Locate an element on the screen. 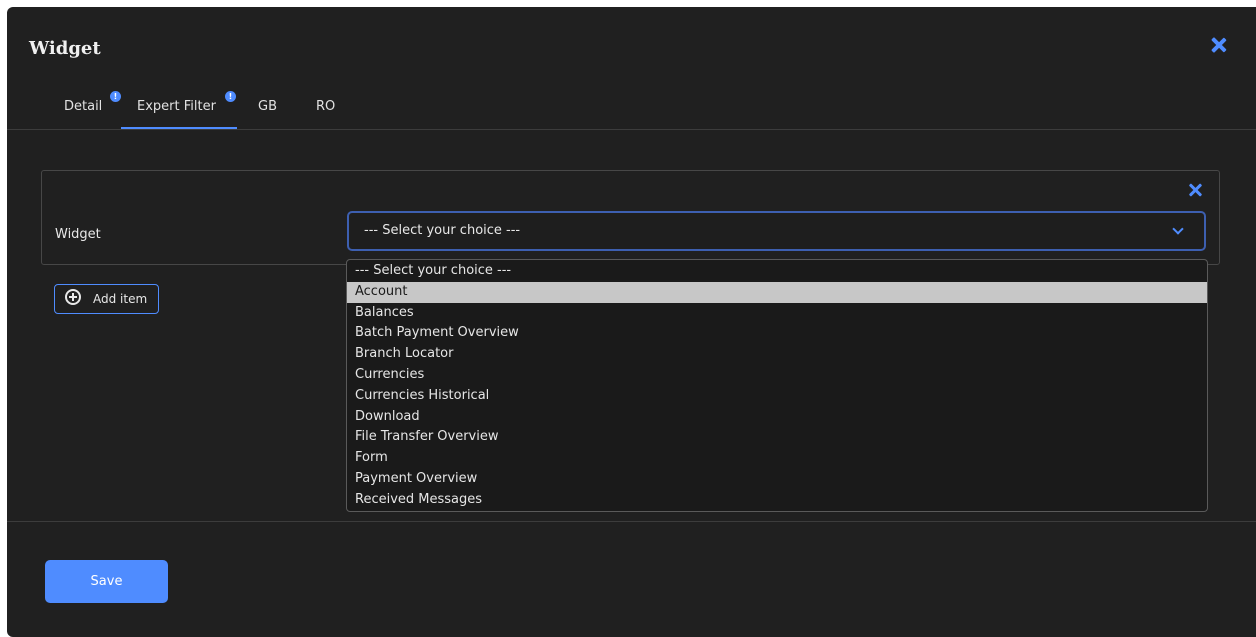 The width and height of the screenshot is (1256, 637). dropdown-option: Account is located at coordinates (777, 292).